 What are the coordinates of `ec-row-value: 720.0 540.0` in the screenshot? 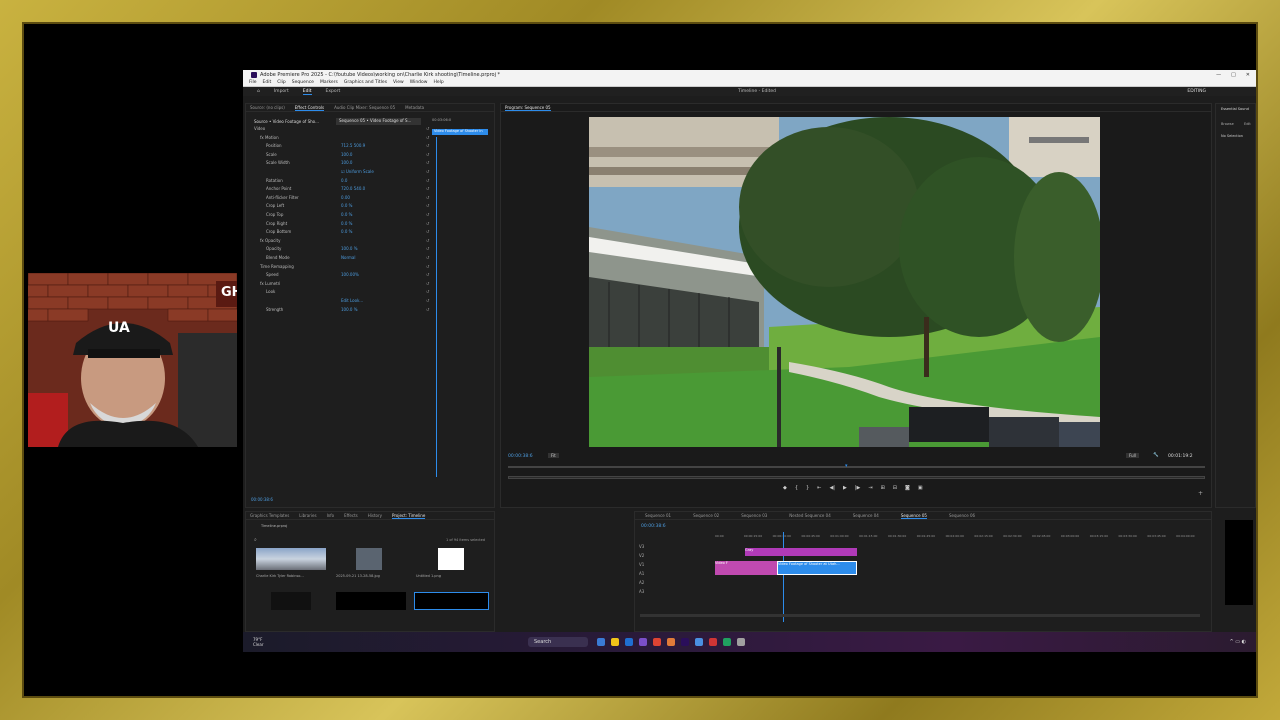 It's located at (353, 188).